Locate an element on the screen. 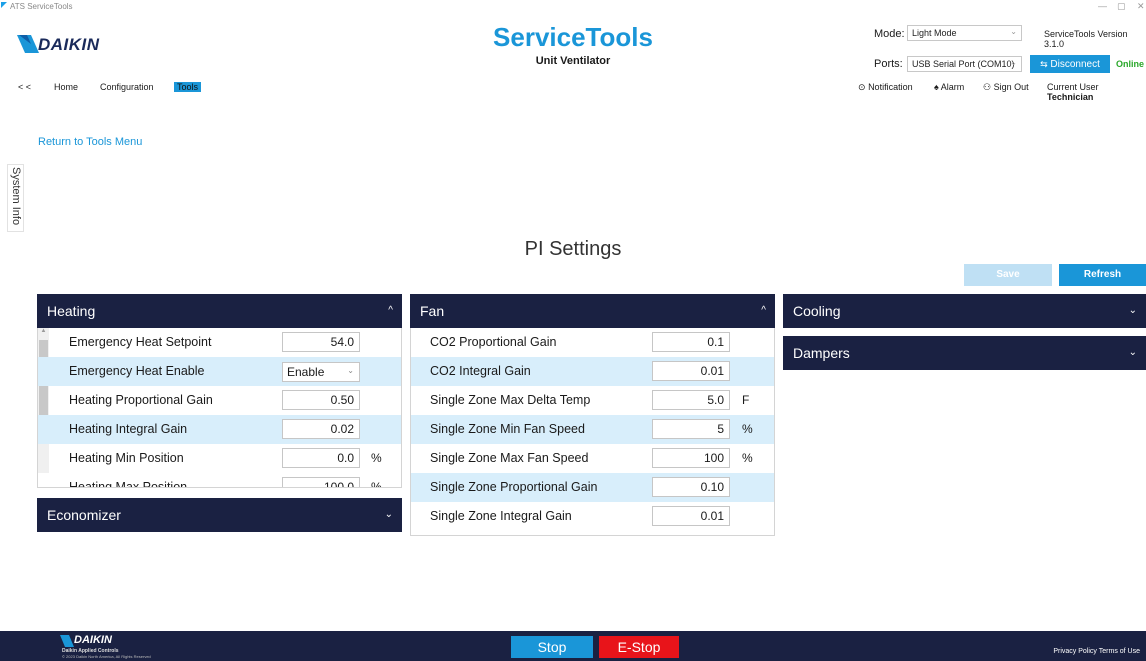  table-row: Heating Integral Gain 0.02 is located at coordinates (219, 429).